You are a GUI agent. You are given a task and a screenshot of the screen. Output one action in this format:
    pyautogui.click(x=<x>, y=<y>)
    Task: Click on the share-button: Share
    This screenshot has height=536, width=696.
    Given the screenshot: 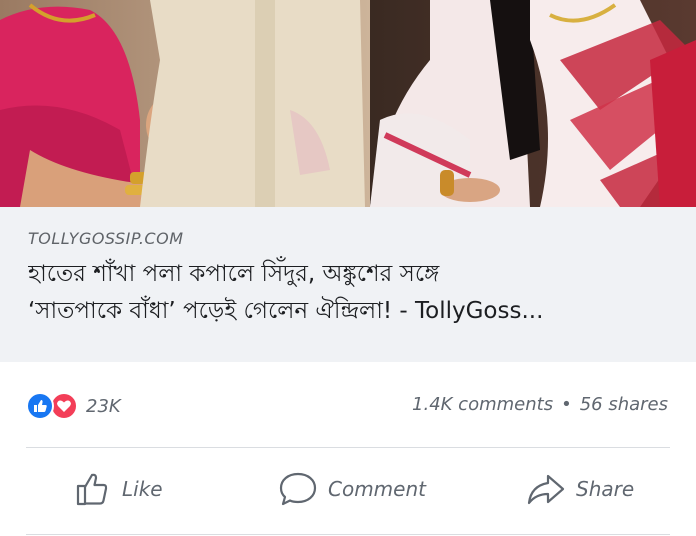 What is the action you would take?
    pyautogui.click(x=580, y=489)
    